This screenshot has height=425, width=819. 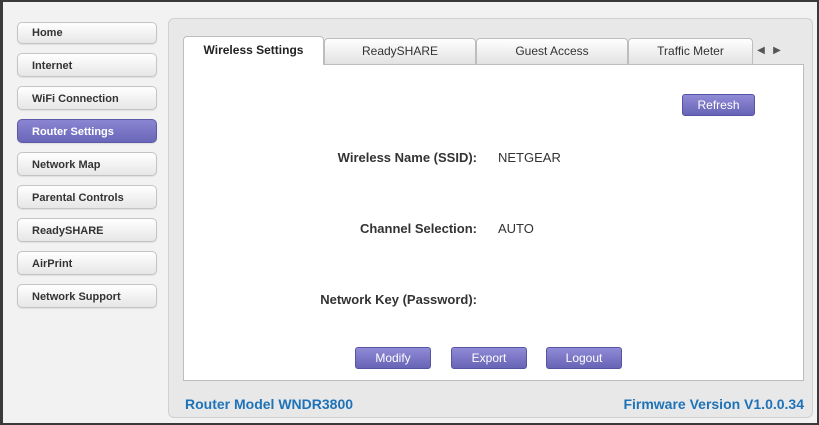 I want to click on logout-button: Logout, so click(x=584, y=358).